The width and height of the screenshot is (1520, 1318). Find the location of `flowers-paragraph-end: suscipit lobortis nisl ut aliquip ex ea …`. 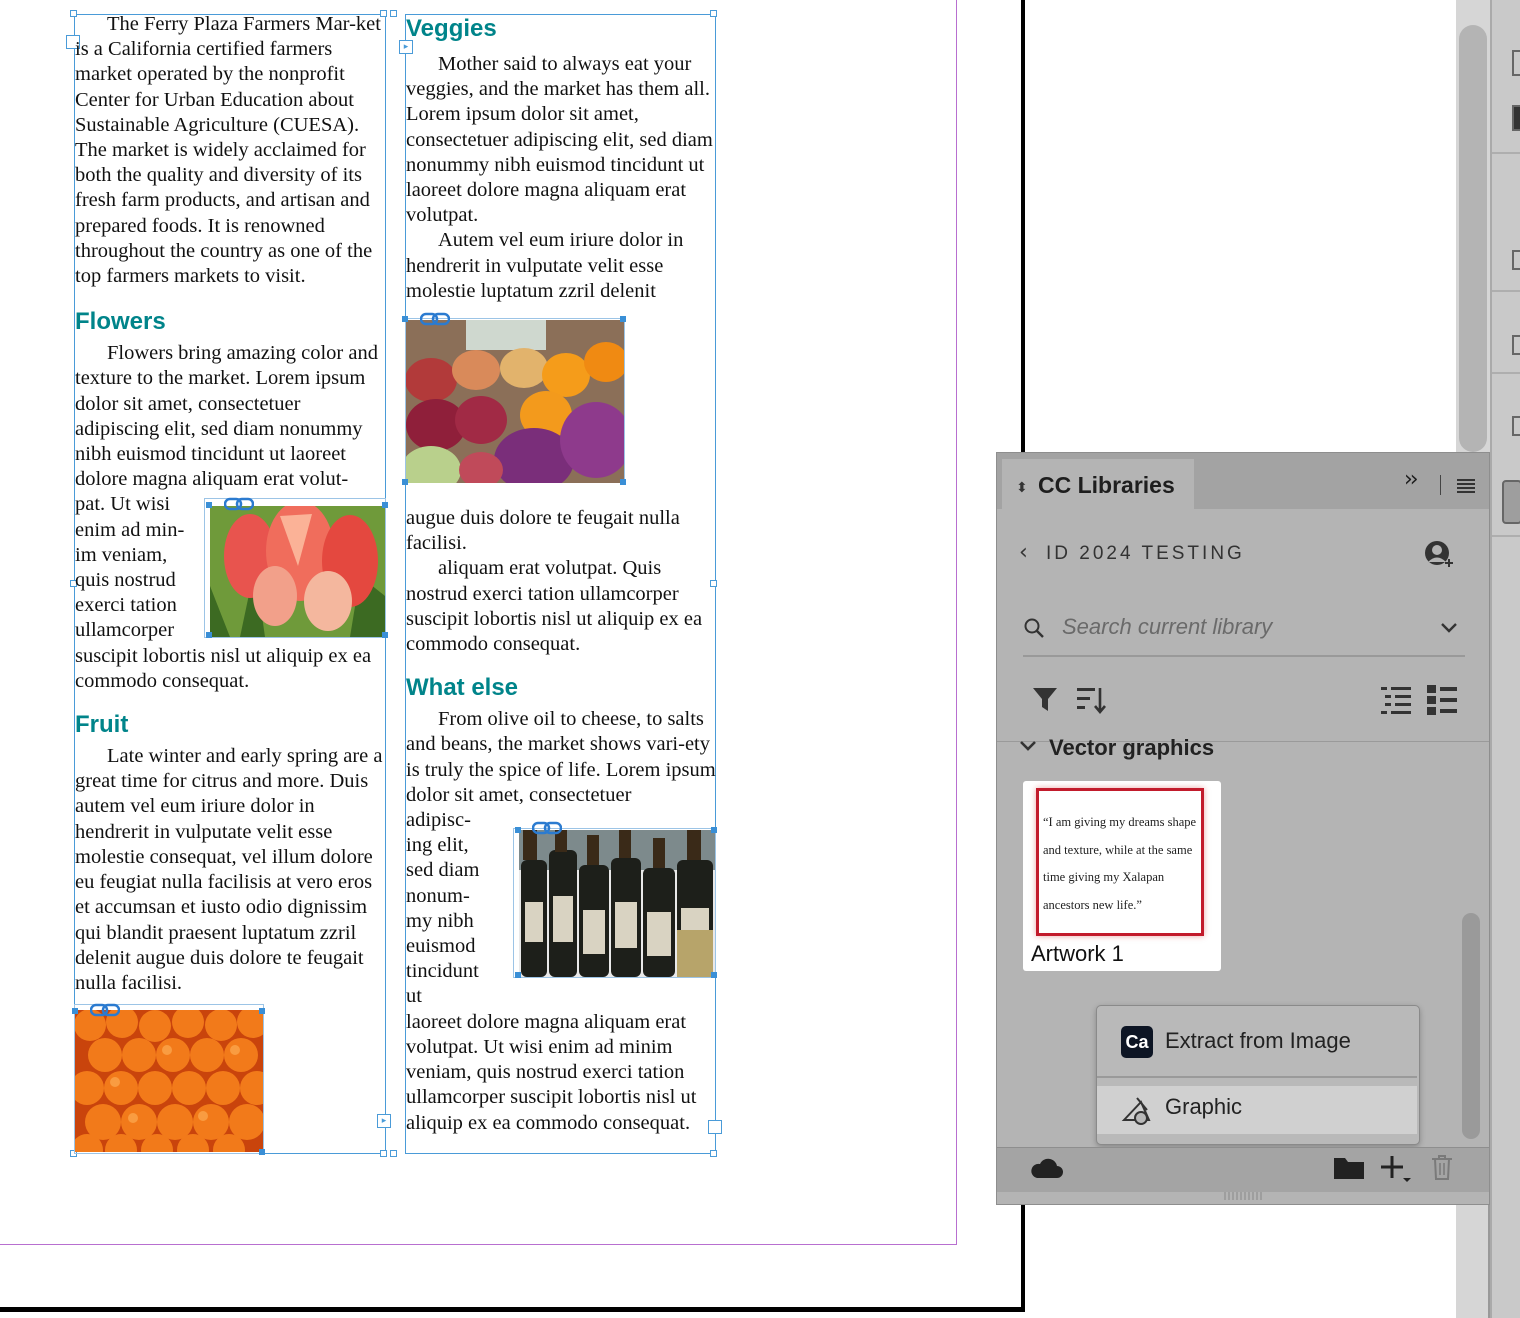

flowers-paragraph-end: suscipit lobortis nisl ut aliquip ex ea … is located at coordinates (223, 668).